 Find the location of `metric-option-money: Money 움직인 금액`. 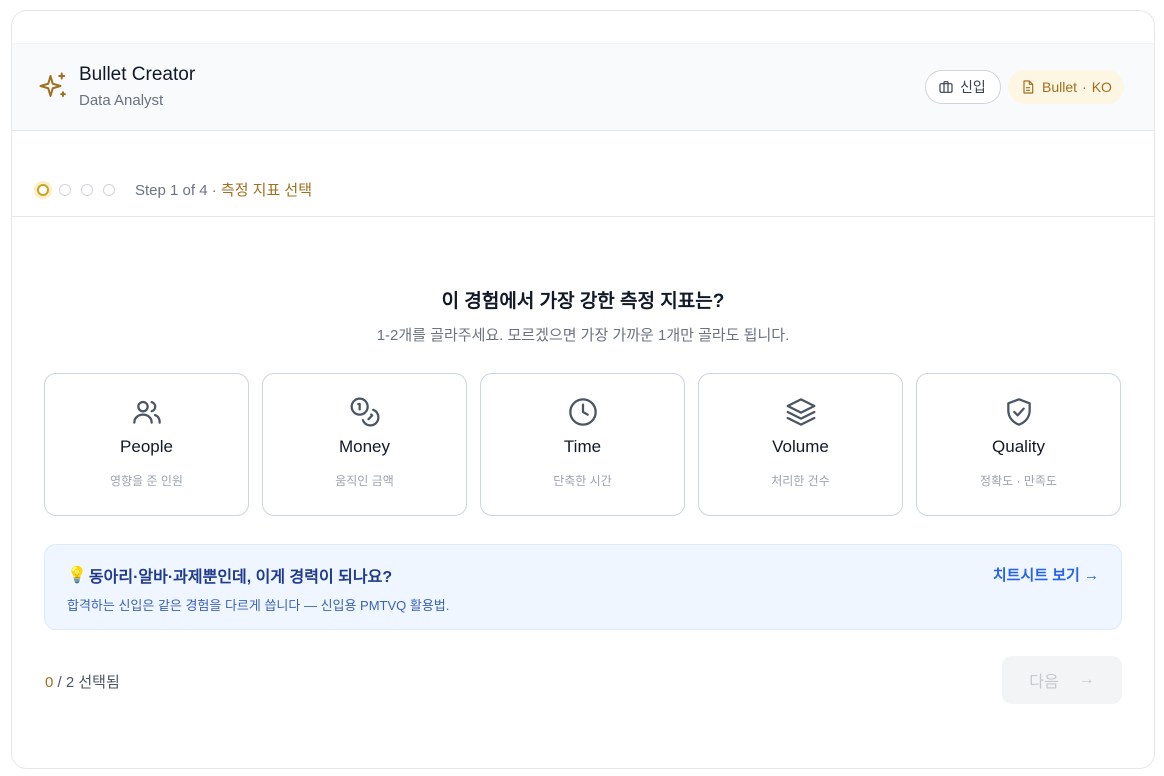

metric-option-money: Money 움직인 금액 is located at coordinates (364, 444).